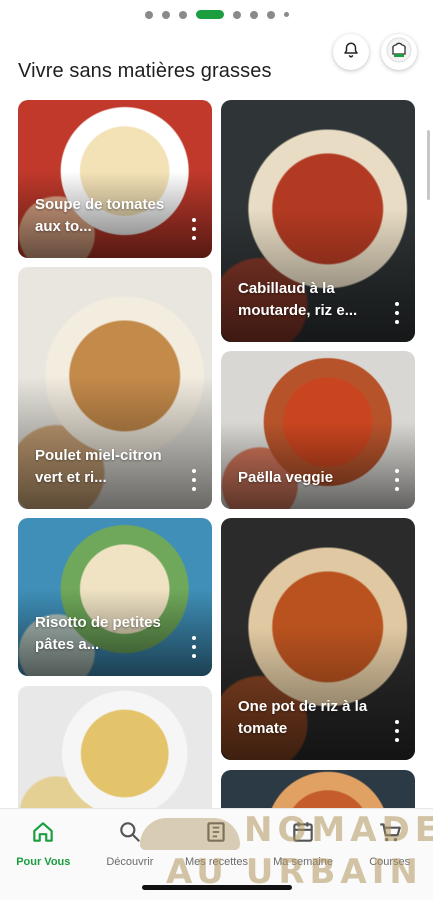 This screenshot has width=433, height=900. Describe the element at coordinates (303, 834) in the screenshot. I see `calendar-icon` at that location.